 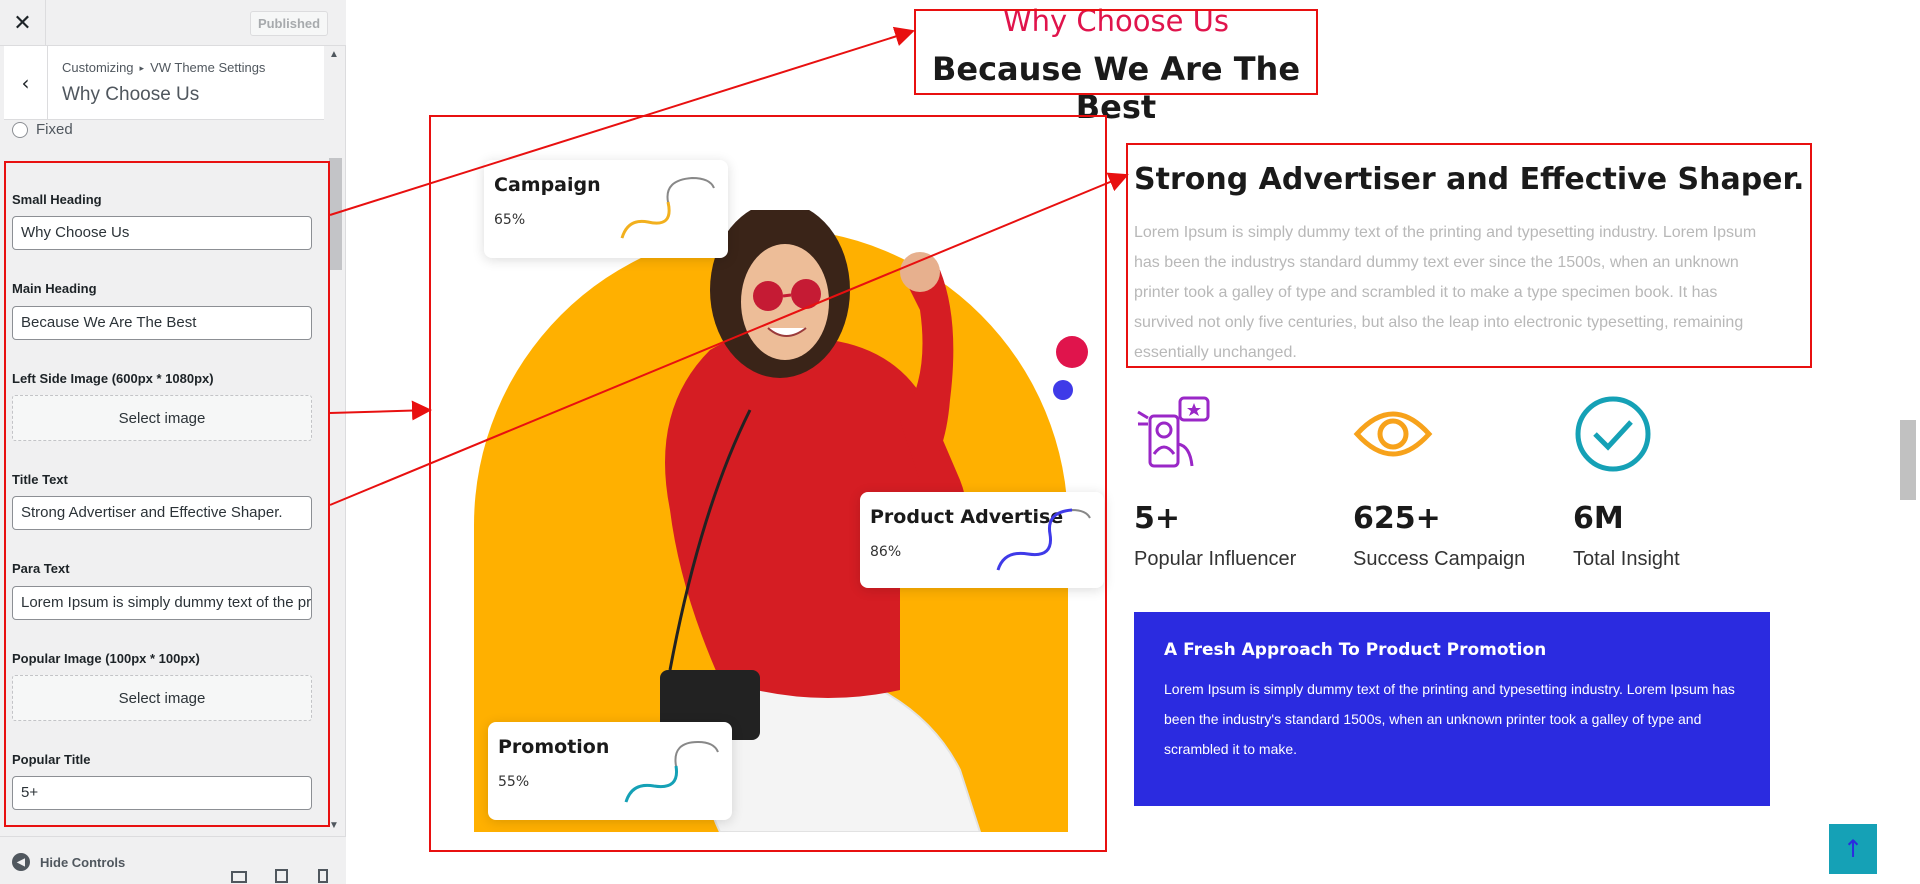 What do you see at coordinates (380, 410) in the screenshot?
I see `arrow-to-image` at bounding box center [380, 410].